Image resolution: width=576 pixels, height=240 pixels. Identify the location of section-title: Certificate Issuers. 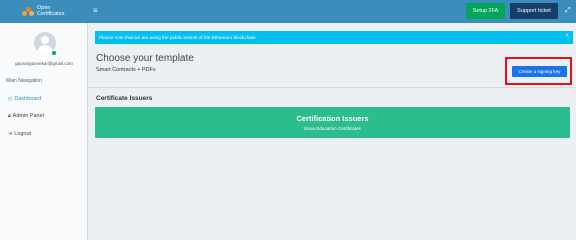
(124, 98).